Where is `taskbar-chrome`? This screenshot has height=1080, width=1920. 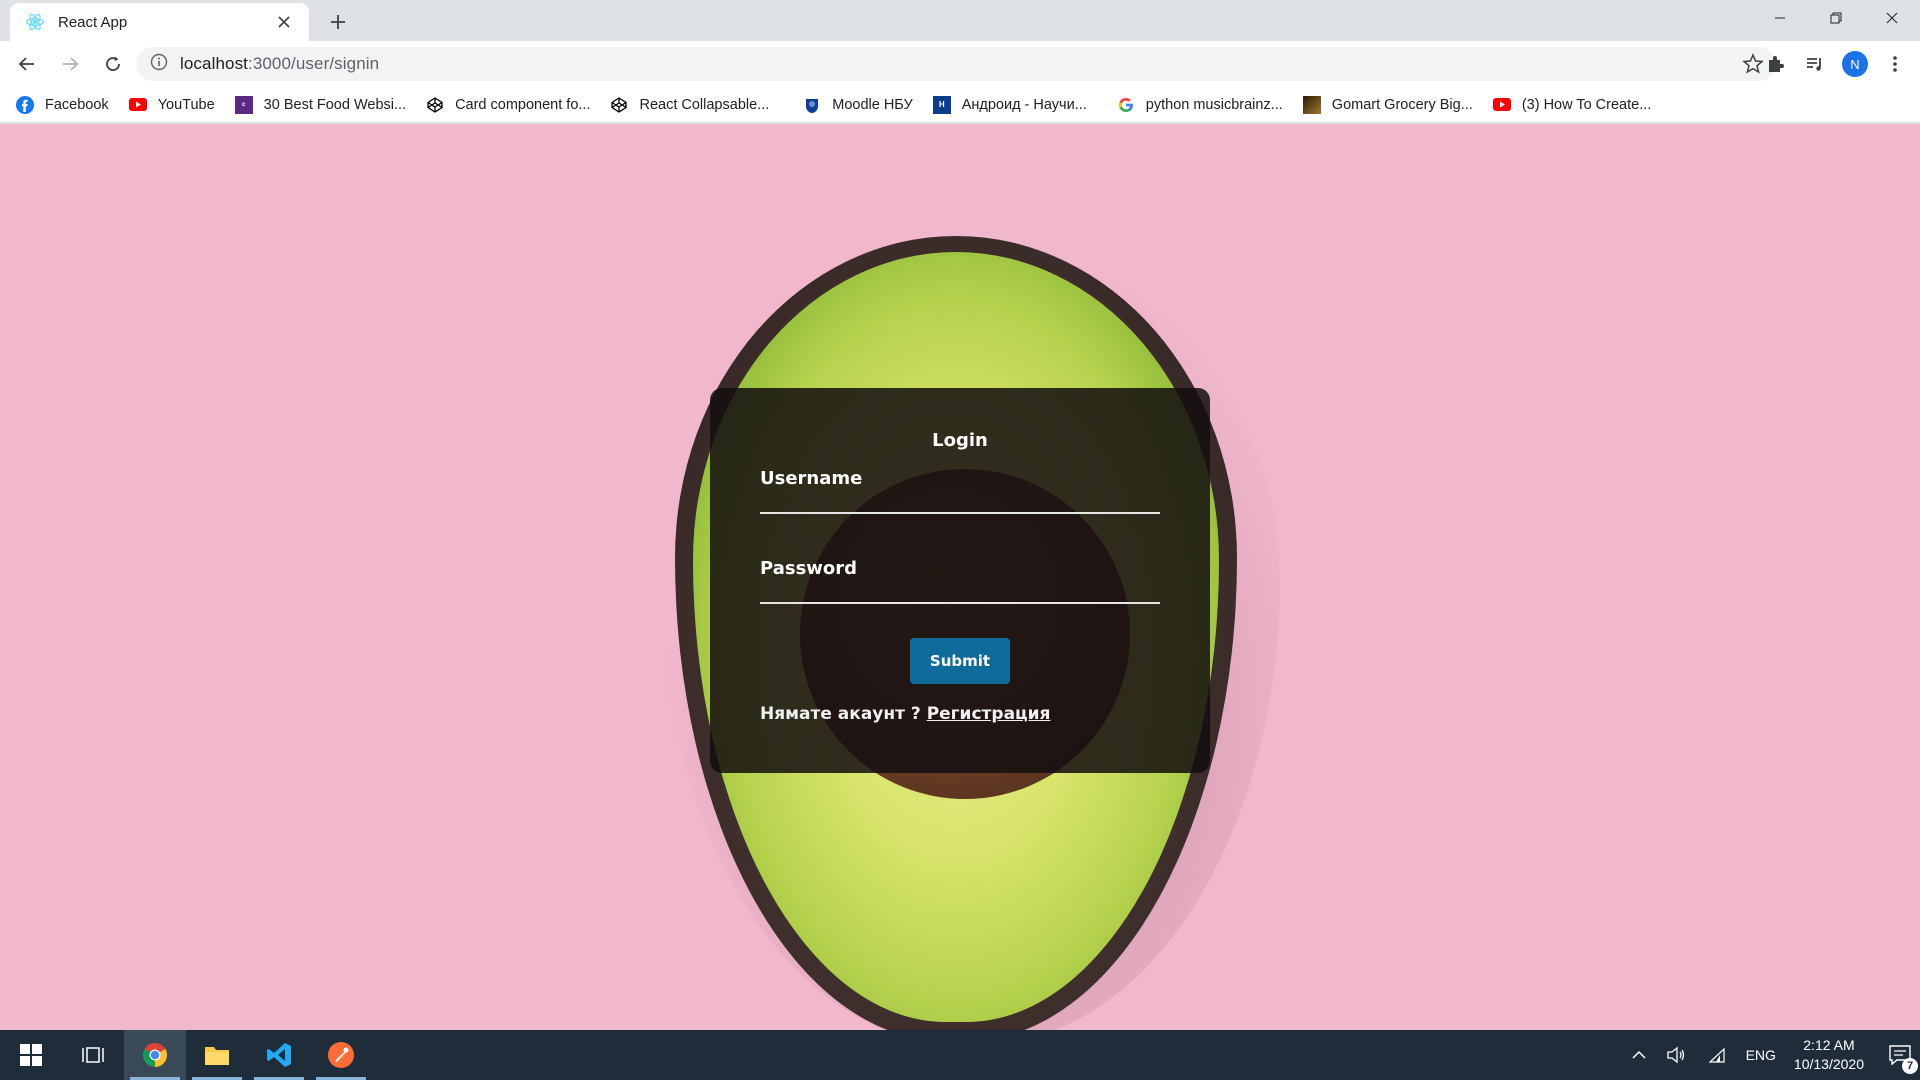
taskbar-chrome is located at coordinates (155, 1055).